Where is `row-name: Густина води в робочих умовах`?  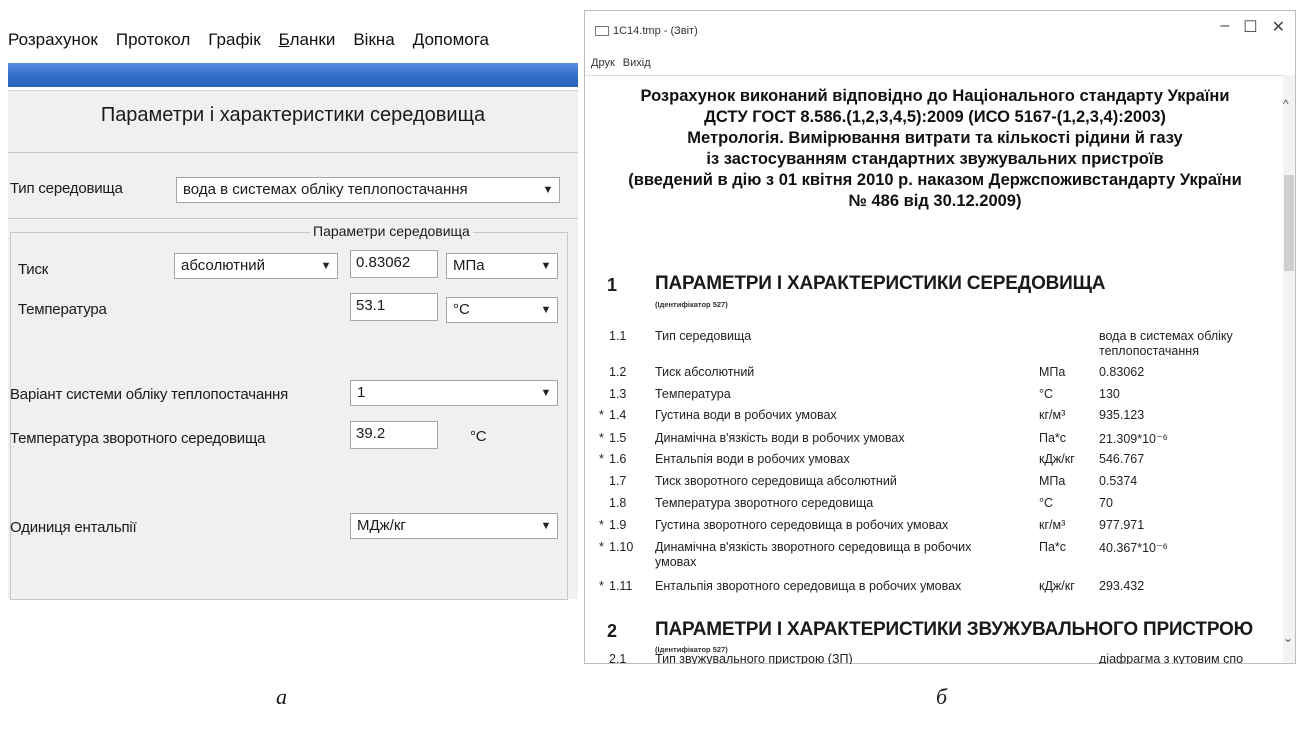 row-name: Густина води в робочих умовах is located at coordinates (746, 415).